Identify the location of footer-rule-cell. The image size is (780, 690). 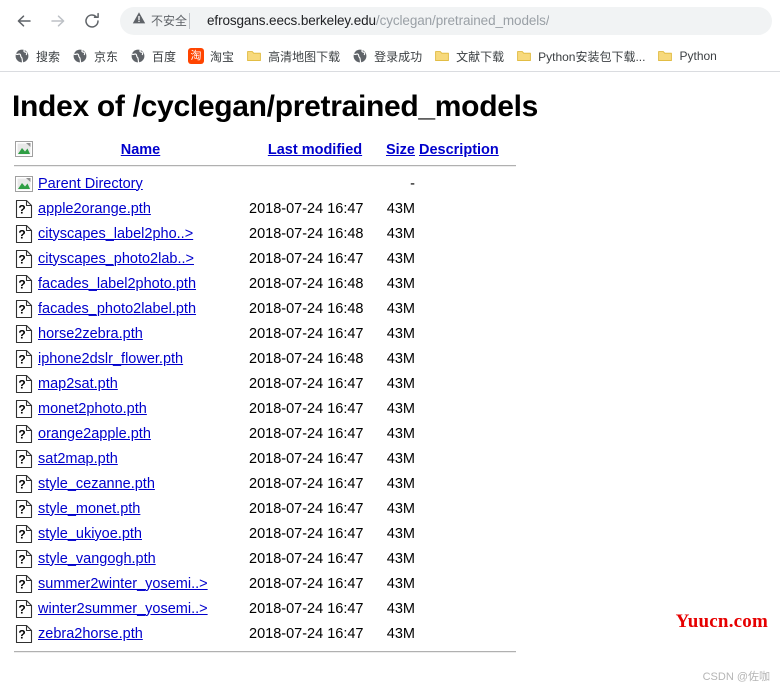
(266, 649).